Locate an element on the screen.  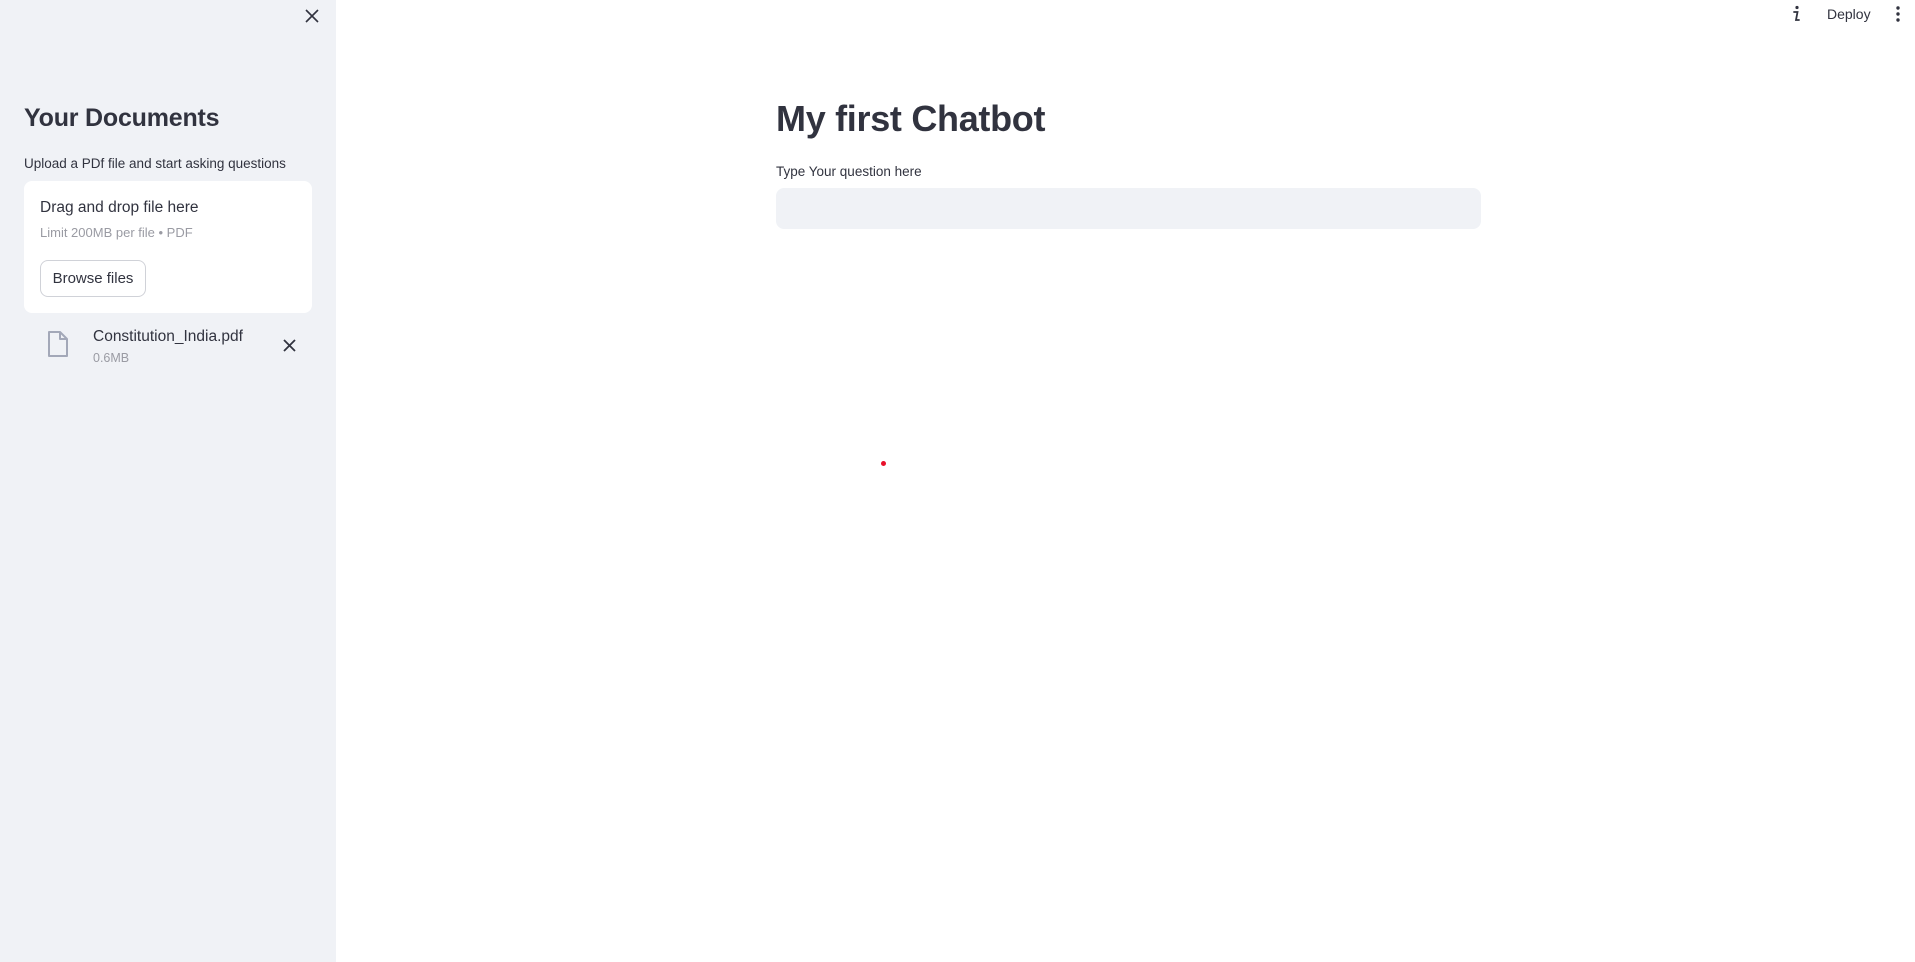
deploy-button: Deploy is located at coordinates (1849, 14).